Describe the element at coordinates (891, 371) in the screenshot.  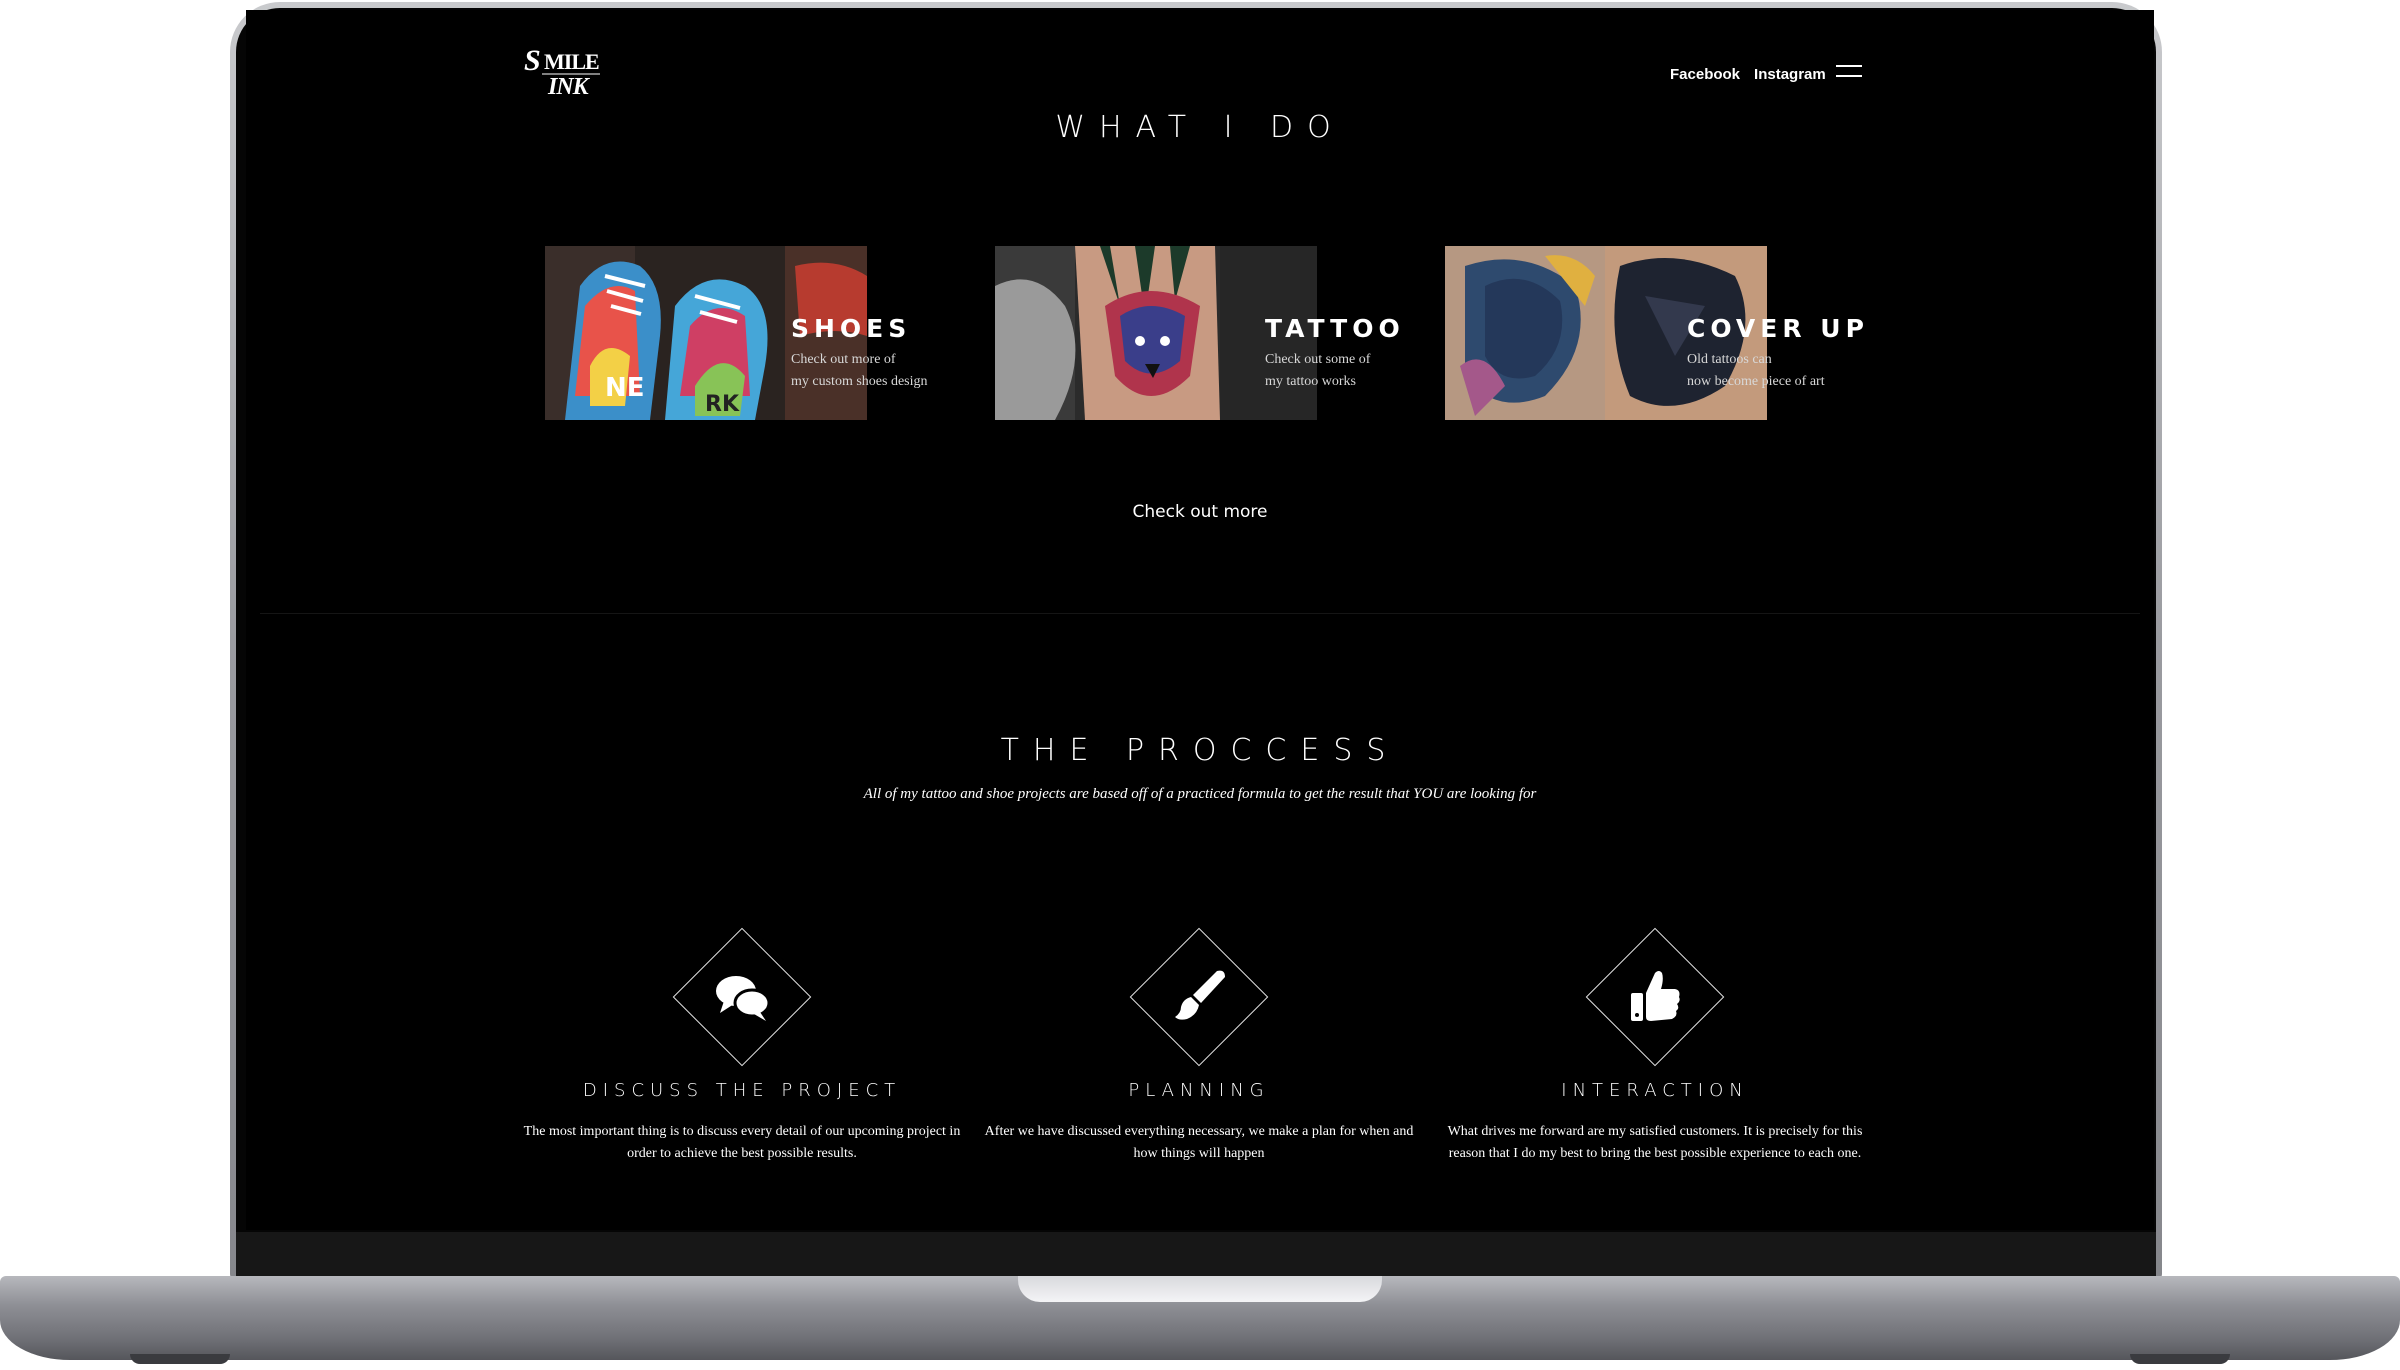
I see `service-description: Check out more of my custom shoes design` at that location.